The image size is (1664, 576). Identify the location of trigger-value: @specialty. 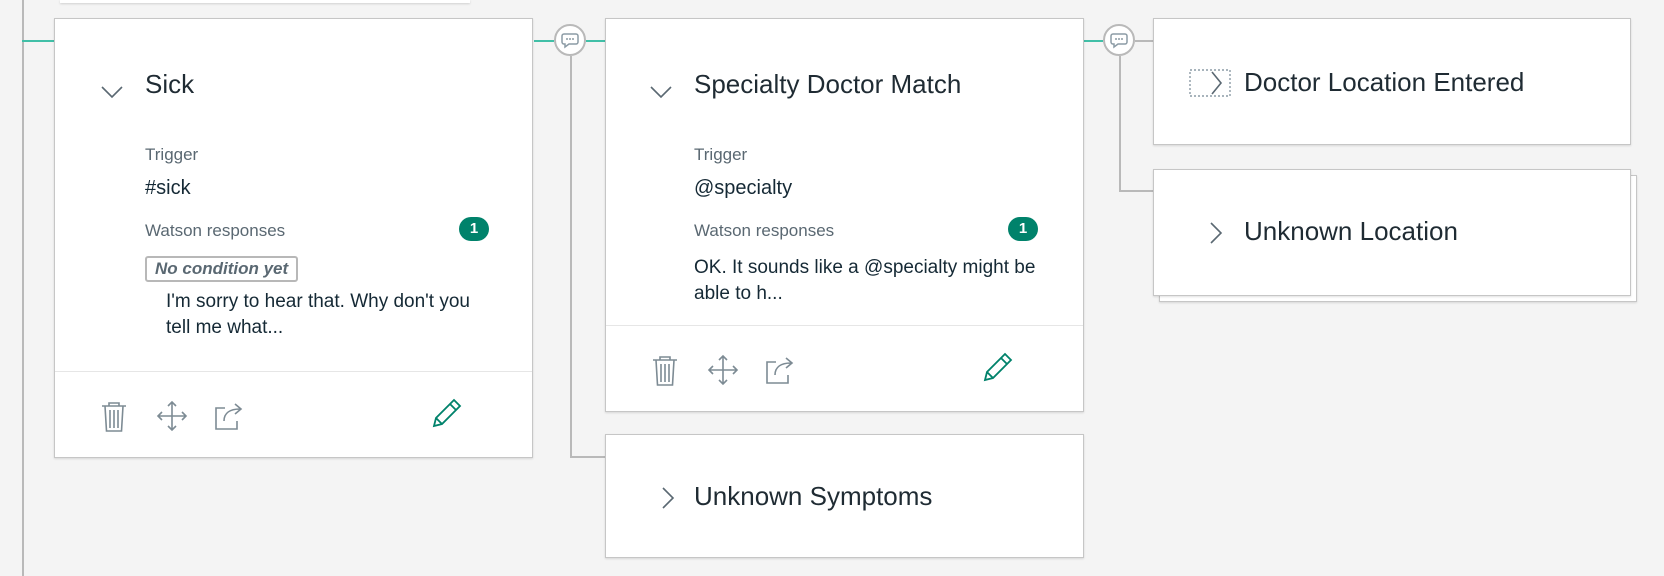
(743, 188).